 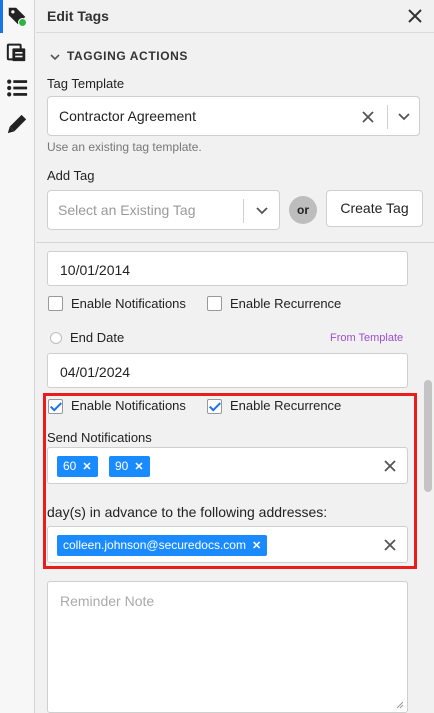 I want to click on list-icon, so click(x=17, y=88).